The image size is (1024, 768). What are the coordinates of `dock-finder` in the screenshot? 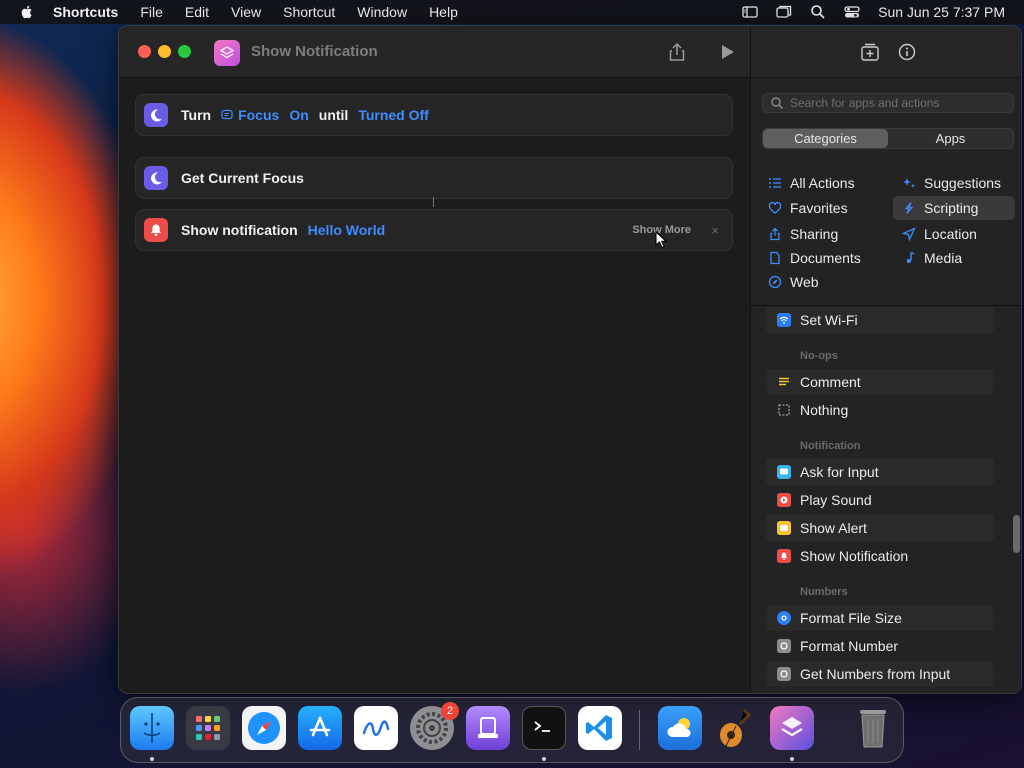 It's located at (152, 728).